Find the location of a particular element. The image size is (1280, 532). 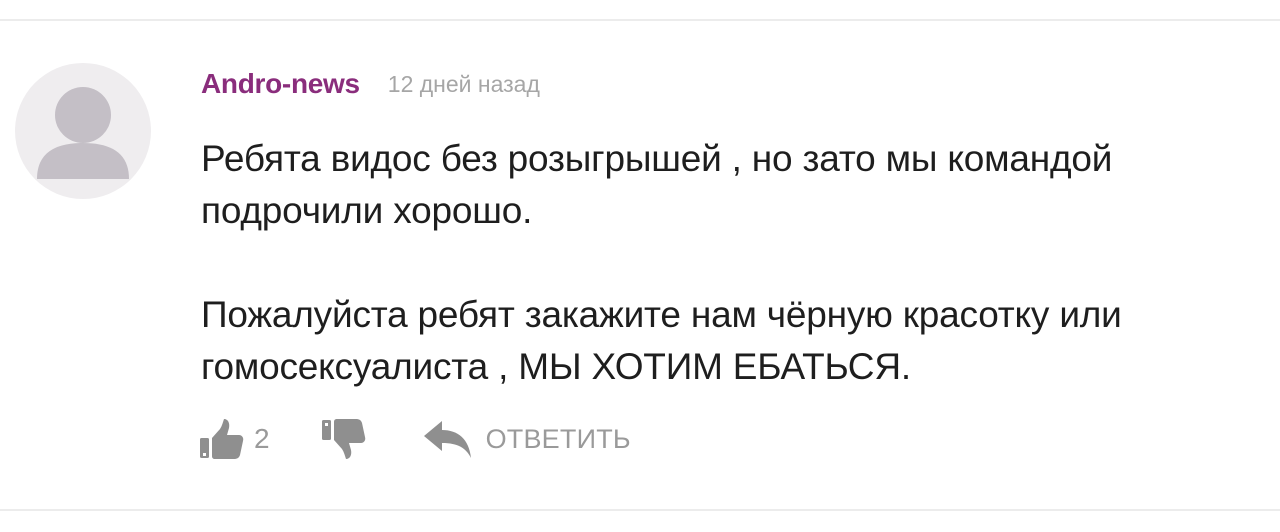

comment-header: Andro-news 12 дней назад is located at coordinates (370, 84).